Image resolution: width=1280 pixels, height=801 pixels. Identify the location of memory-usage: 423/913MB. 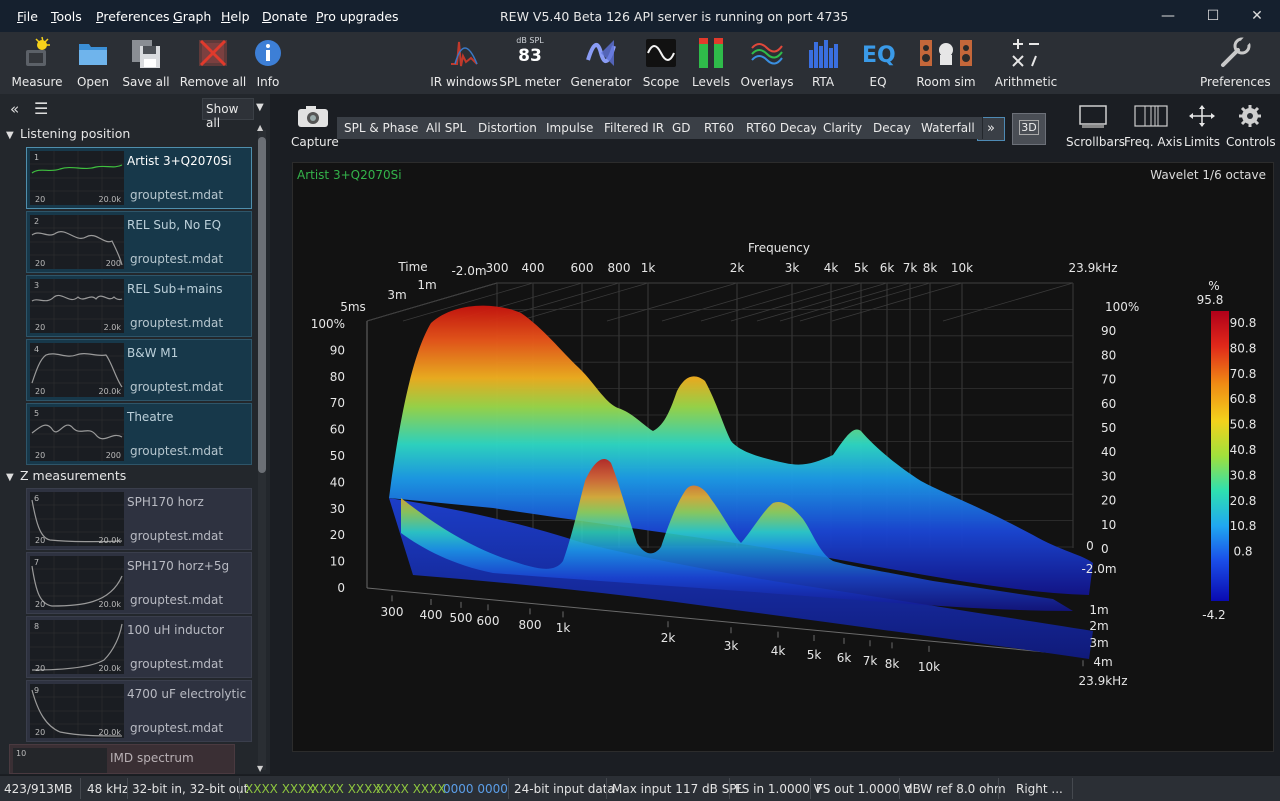
(38, 789).